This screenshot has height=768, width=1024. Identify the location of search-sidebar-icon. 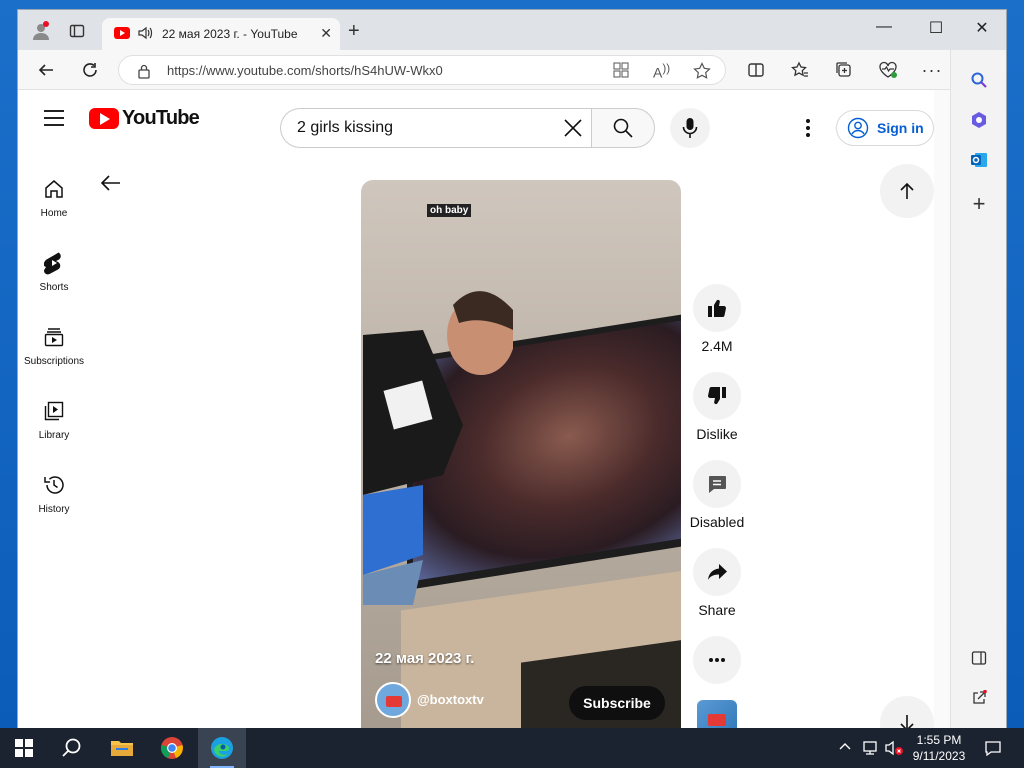
(979, 80).